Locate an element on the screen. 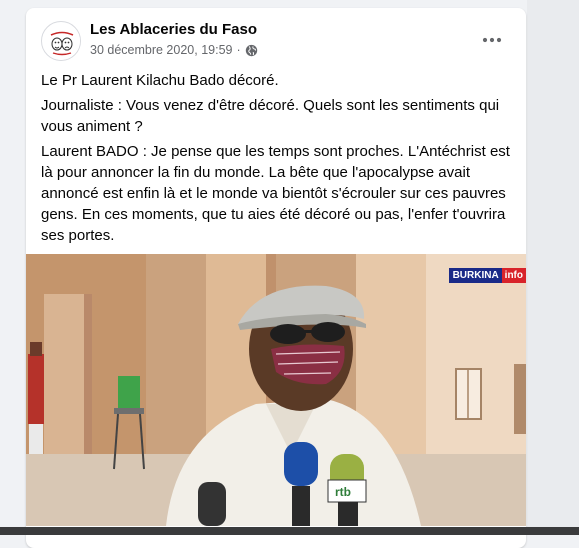  globe-icon is located at coordinates (251, 50).